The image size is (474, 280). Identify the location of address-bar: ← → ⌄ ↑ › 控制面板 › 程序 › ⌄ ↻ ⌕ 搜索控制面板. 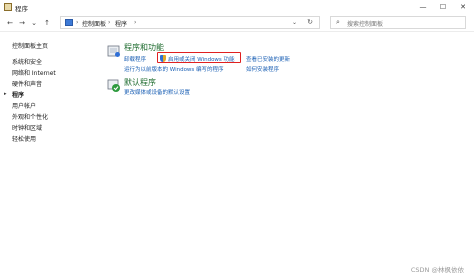
(237, 23).